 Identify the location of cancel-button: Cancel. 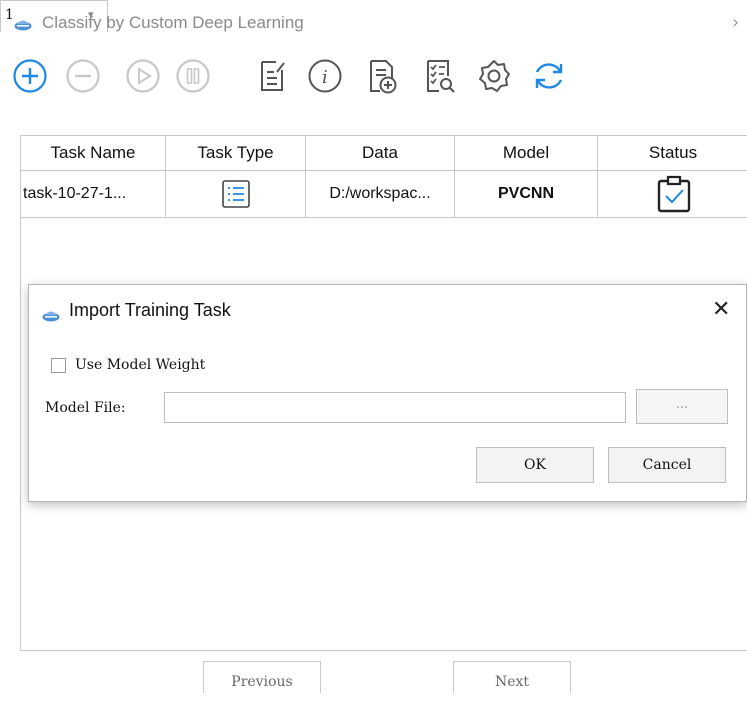
(667, 465).